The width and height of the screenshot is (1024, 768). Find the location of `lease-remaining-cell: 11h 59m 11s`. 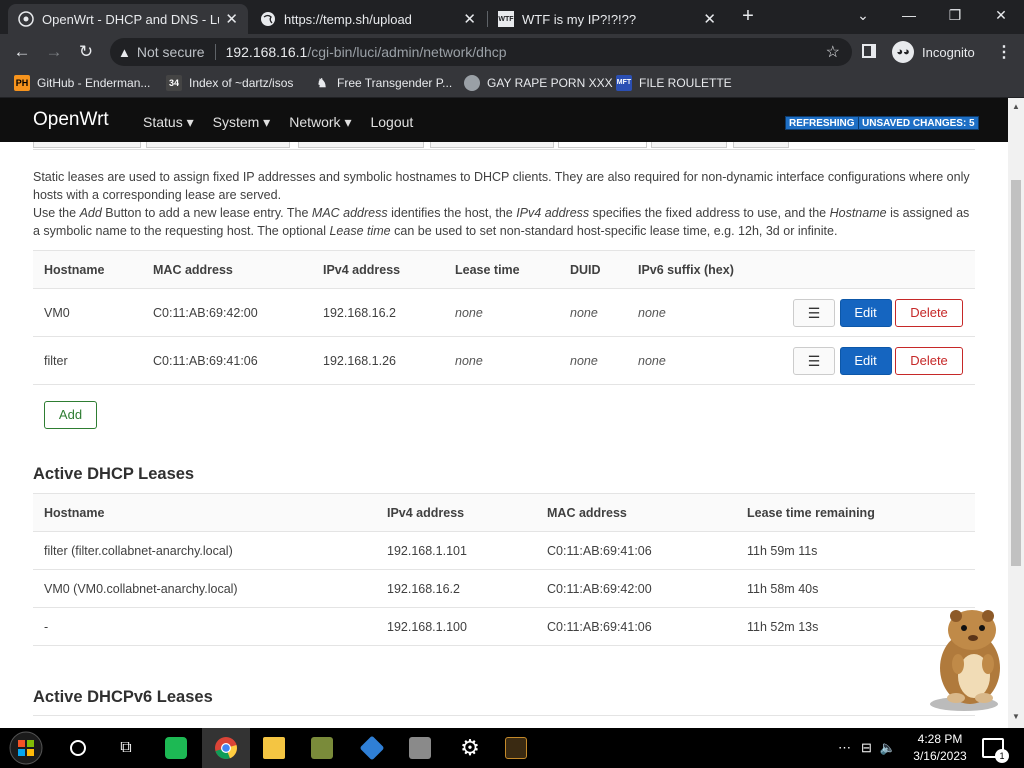

lease-remaining-cell: 11h 59m 11s is located at coordinates (855, 550).